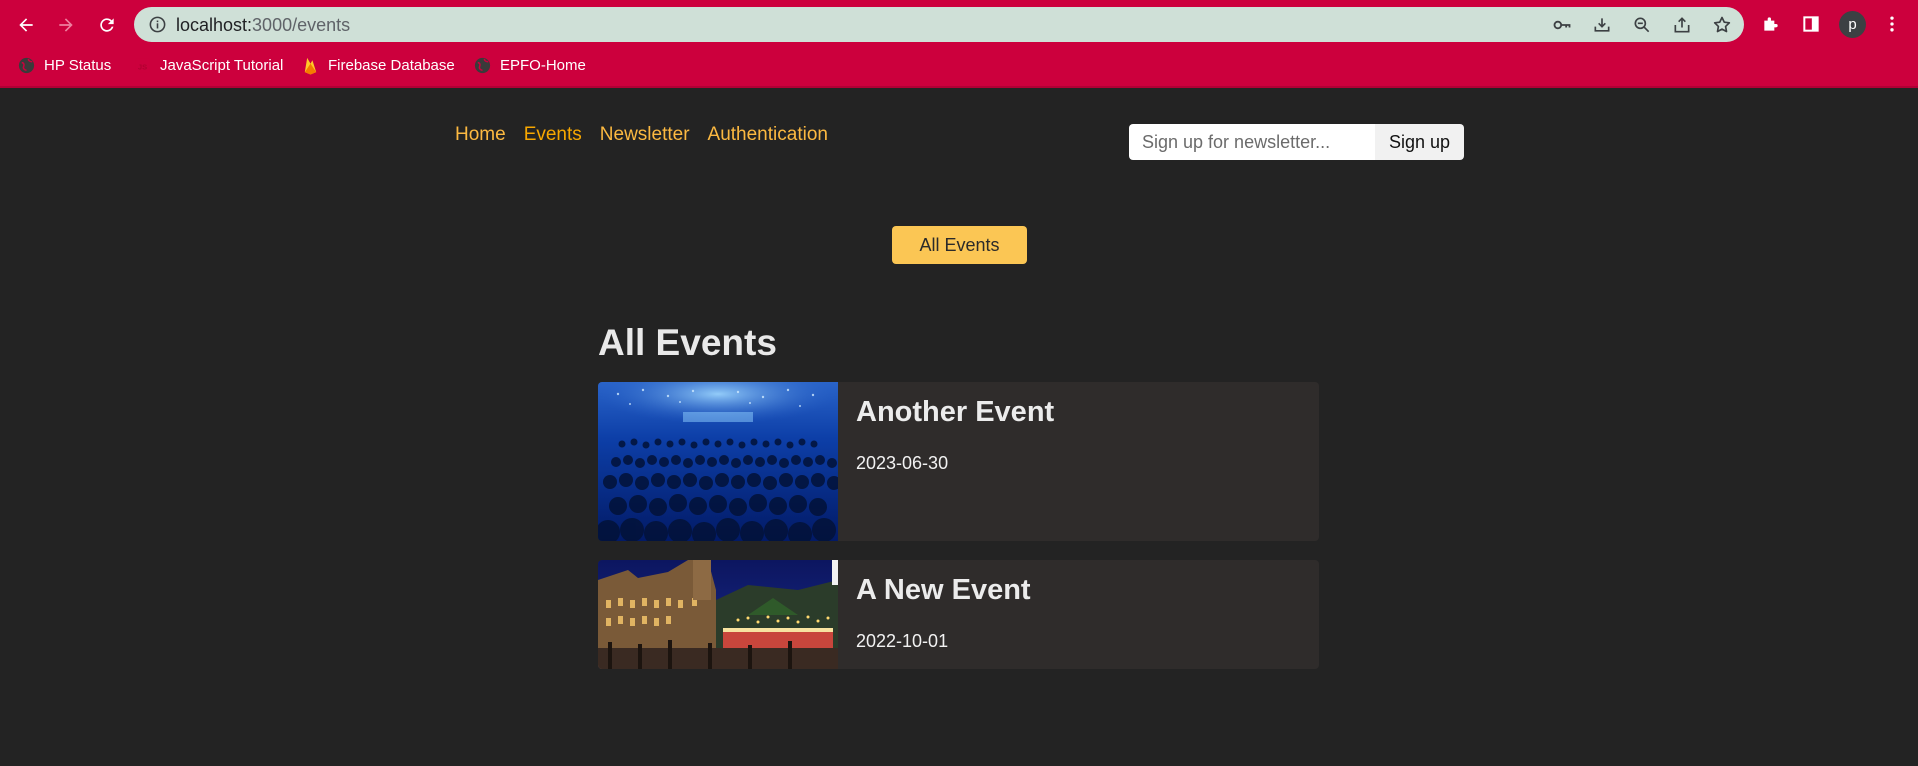 The width and height of the screenshot is (1918, 766). I want to click on bookmark-firebase-database: Firebase Database, so click(378, 65).